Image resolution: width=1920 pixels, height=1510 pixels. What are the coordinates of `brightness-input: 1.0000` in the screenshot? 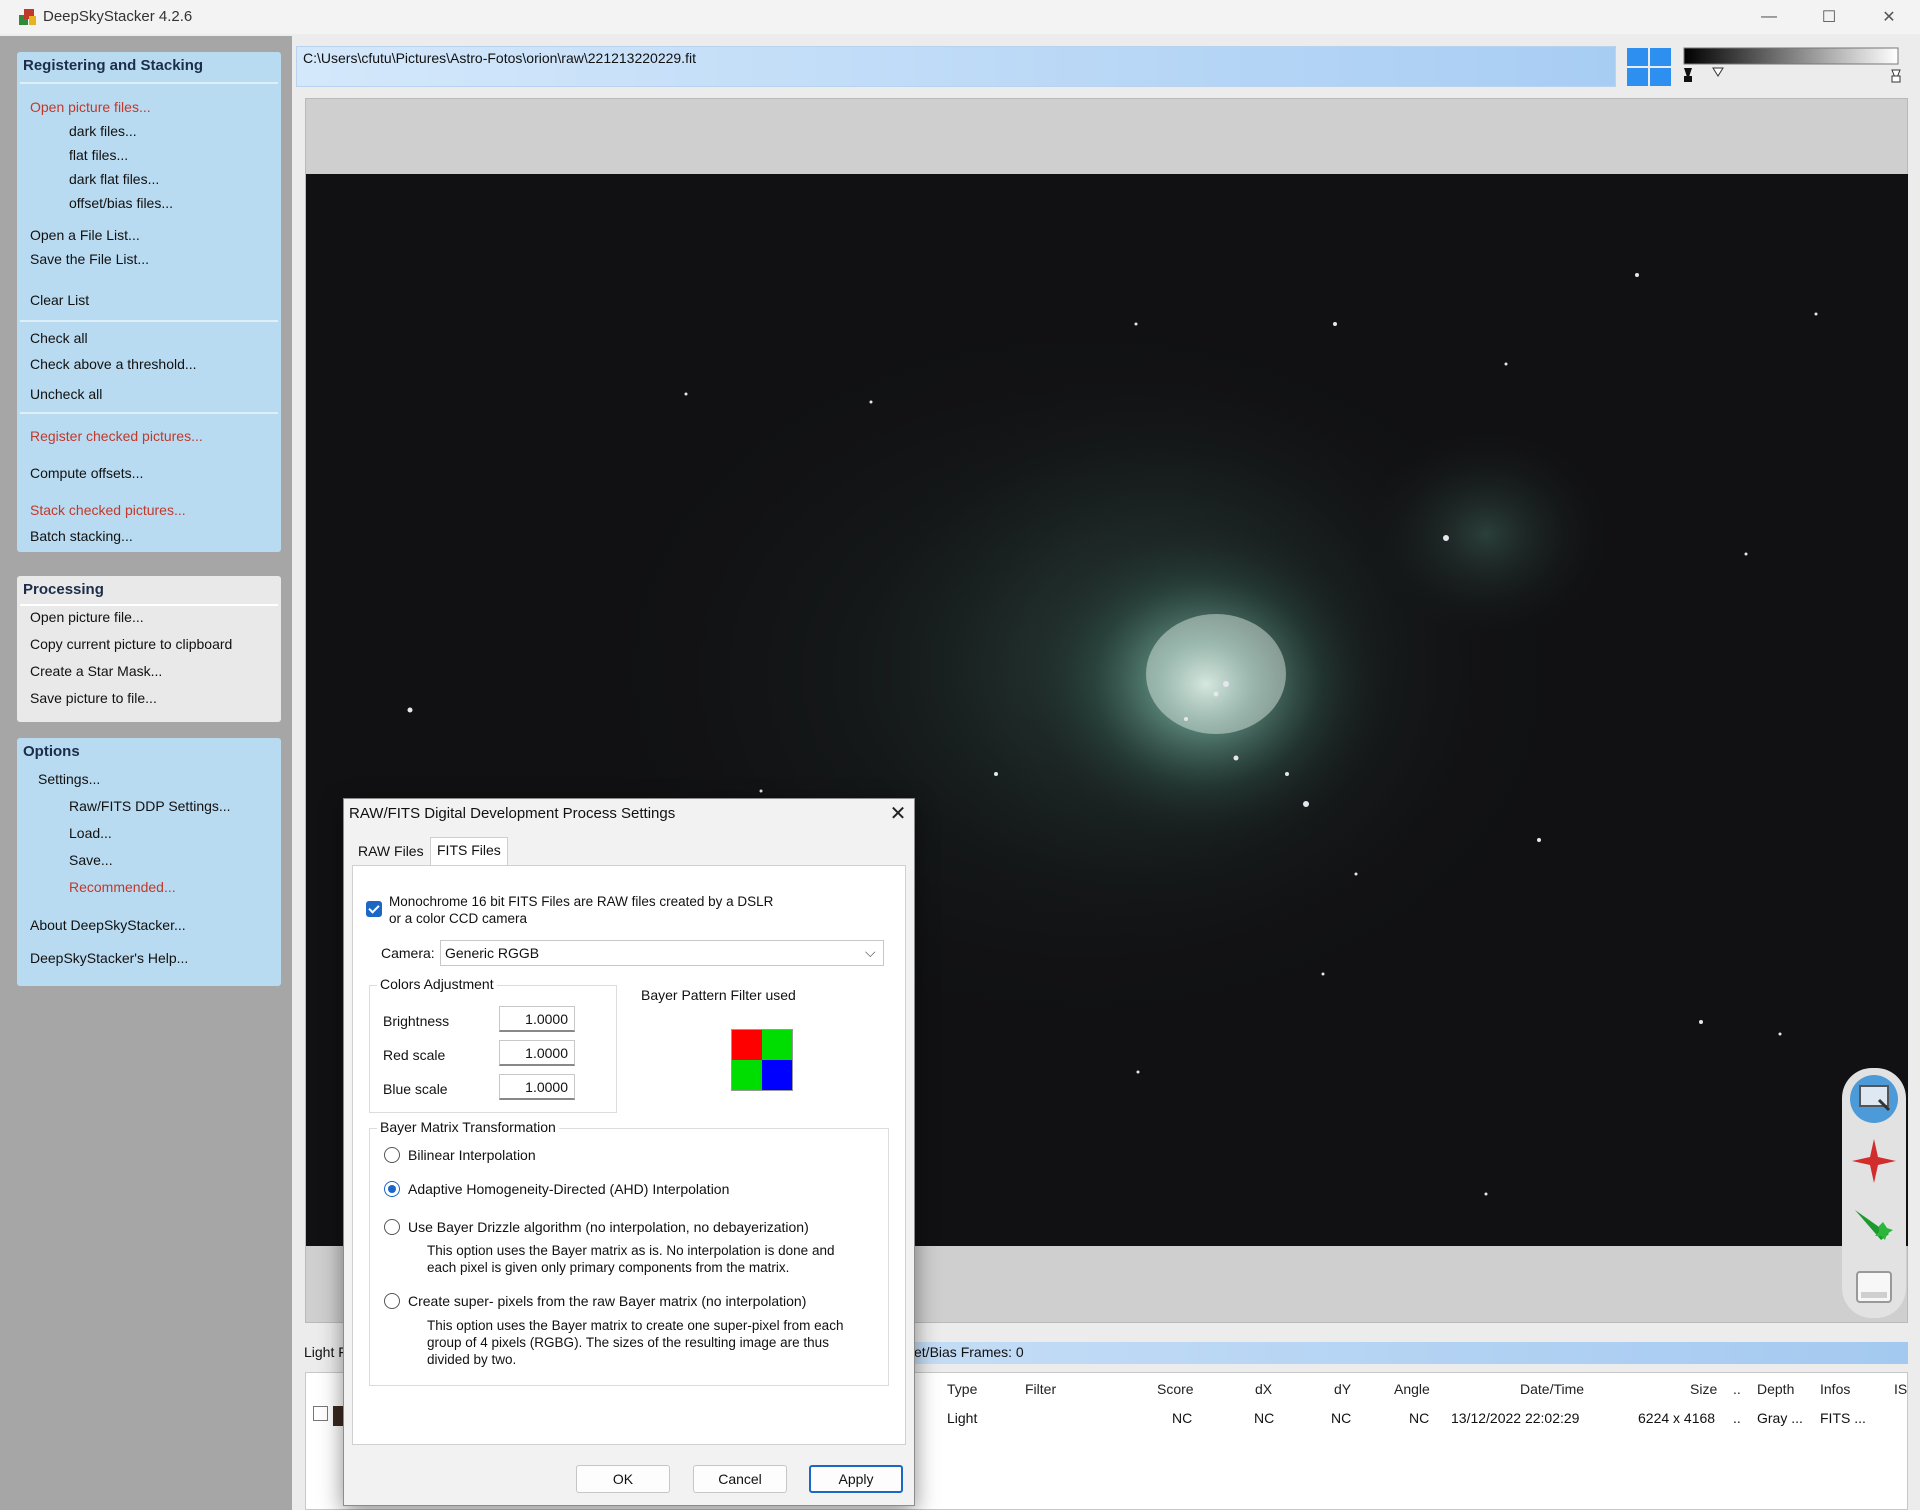 It's located at (537, 1019).